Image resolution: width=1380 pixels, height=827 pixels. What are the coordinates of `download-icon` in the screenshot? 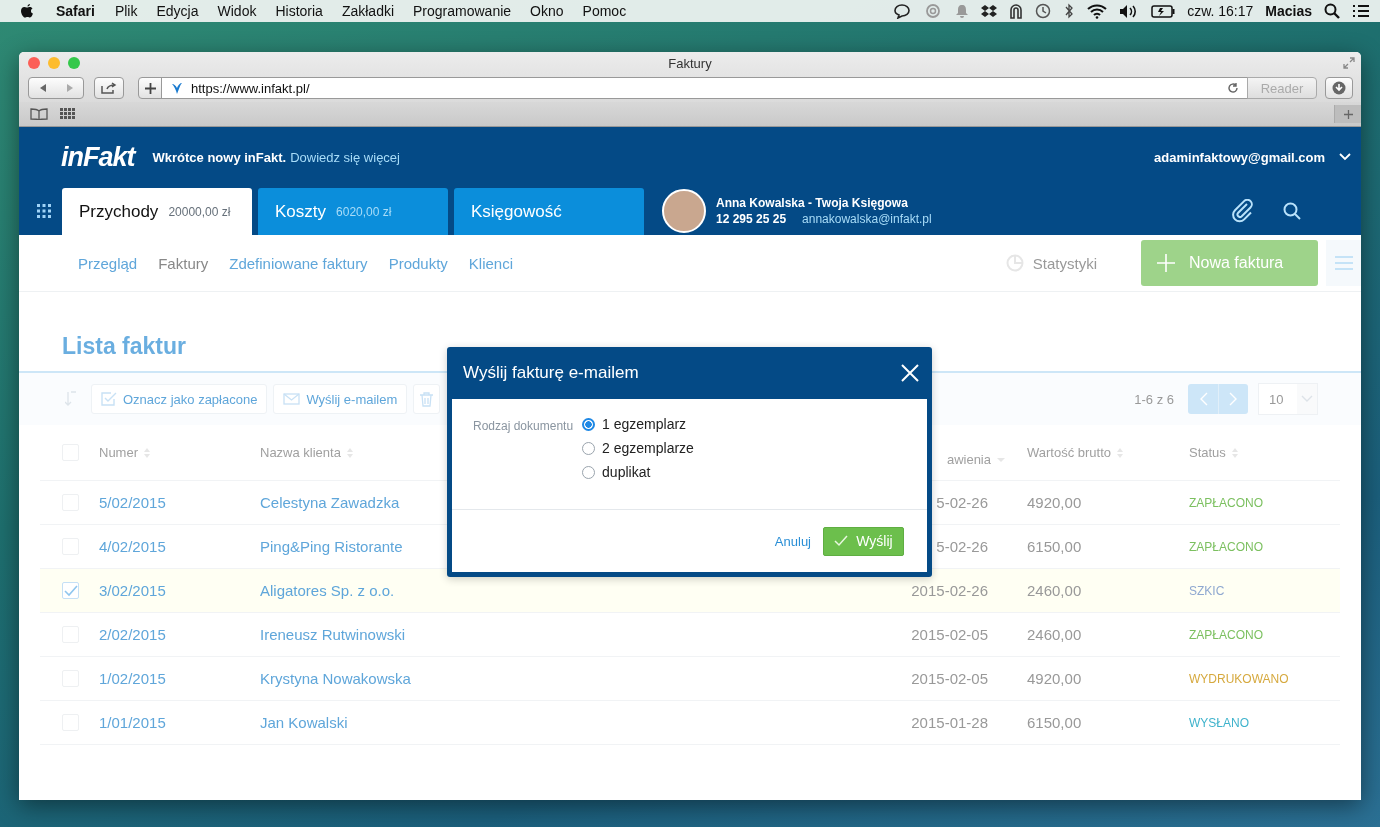 It's located at (1339, 88).